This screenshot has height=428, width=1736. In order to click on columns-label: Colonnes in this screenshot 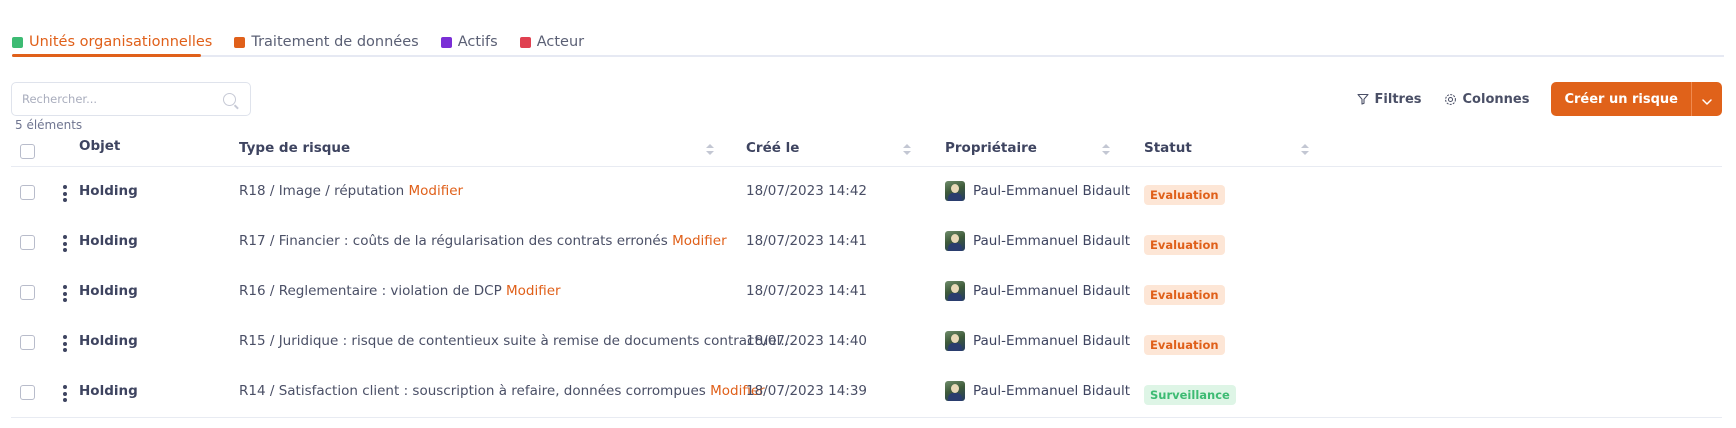, I will do `click(1496, 99)`.